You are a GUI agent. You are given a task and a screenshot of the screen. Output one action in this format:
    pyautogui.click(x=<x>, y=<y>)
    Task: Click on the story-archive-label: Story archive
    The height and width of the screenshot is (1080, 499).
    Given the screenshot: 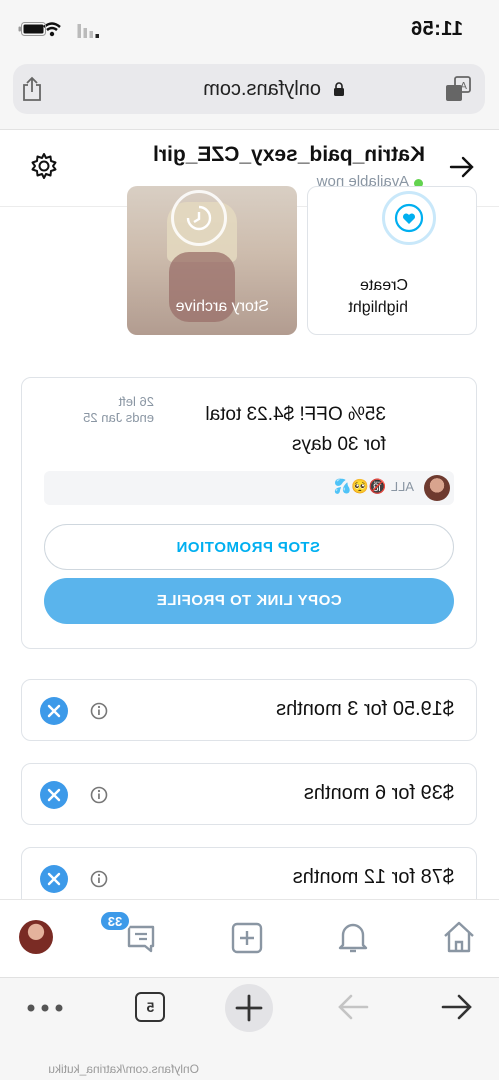 What is the action you would take?
    pyautogui.click(x=222, y=306)
    